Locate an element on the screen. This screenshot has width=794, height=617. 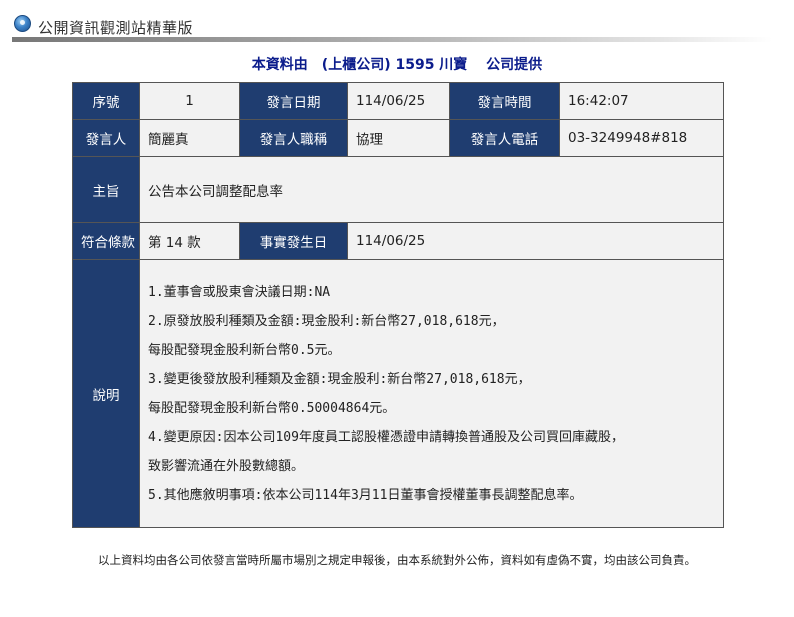
subject-value: 公告本公司調整配息率 is located at coordinates (431, 189).